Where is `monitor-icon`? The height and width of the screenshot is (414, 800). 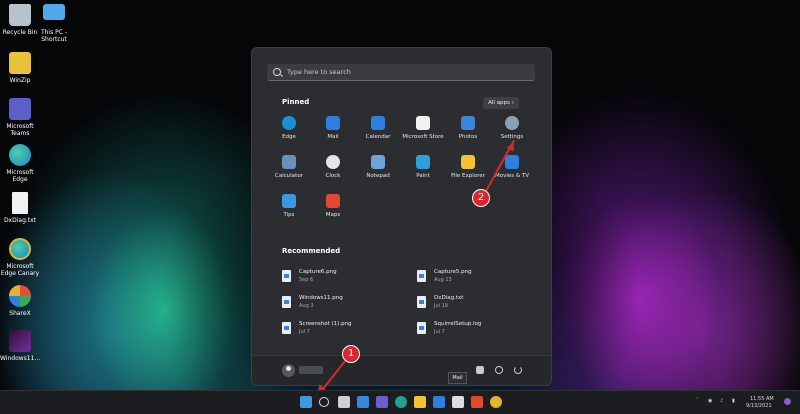
monitor-icon is located at coordinates (54, 12).